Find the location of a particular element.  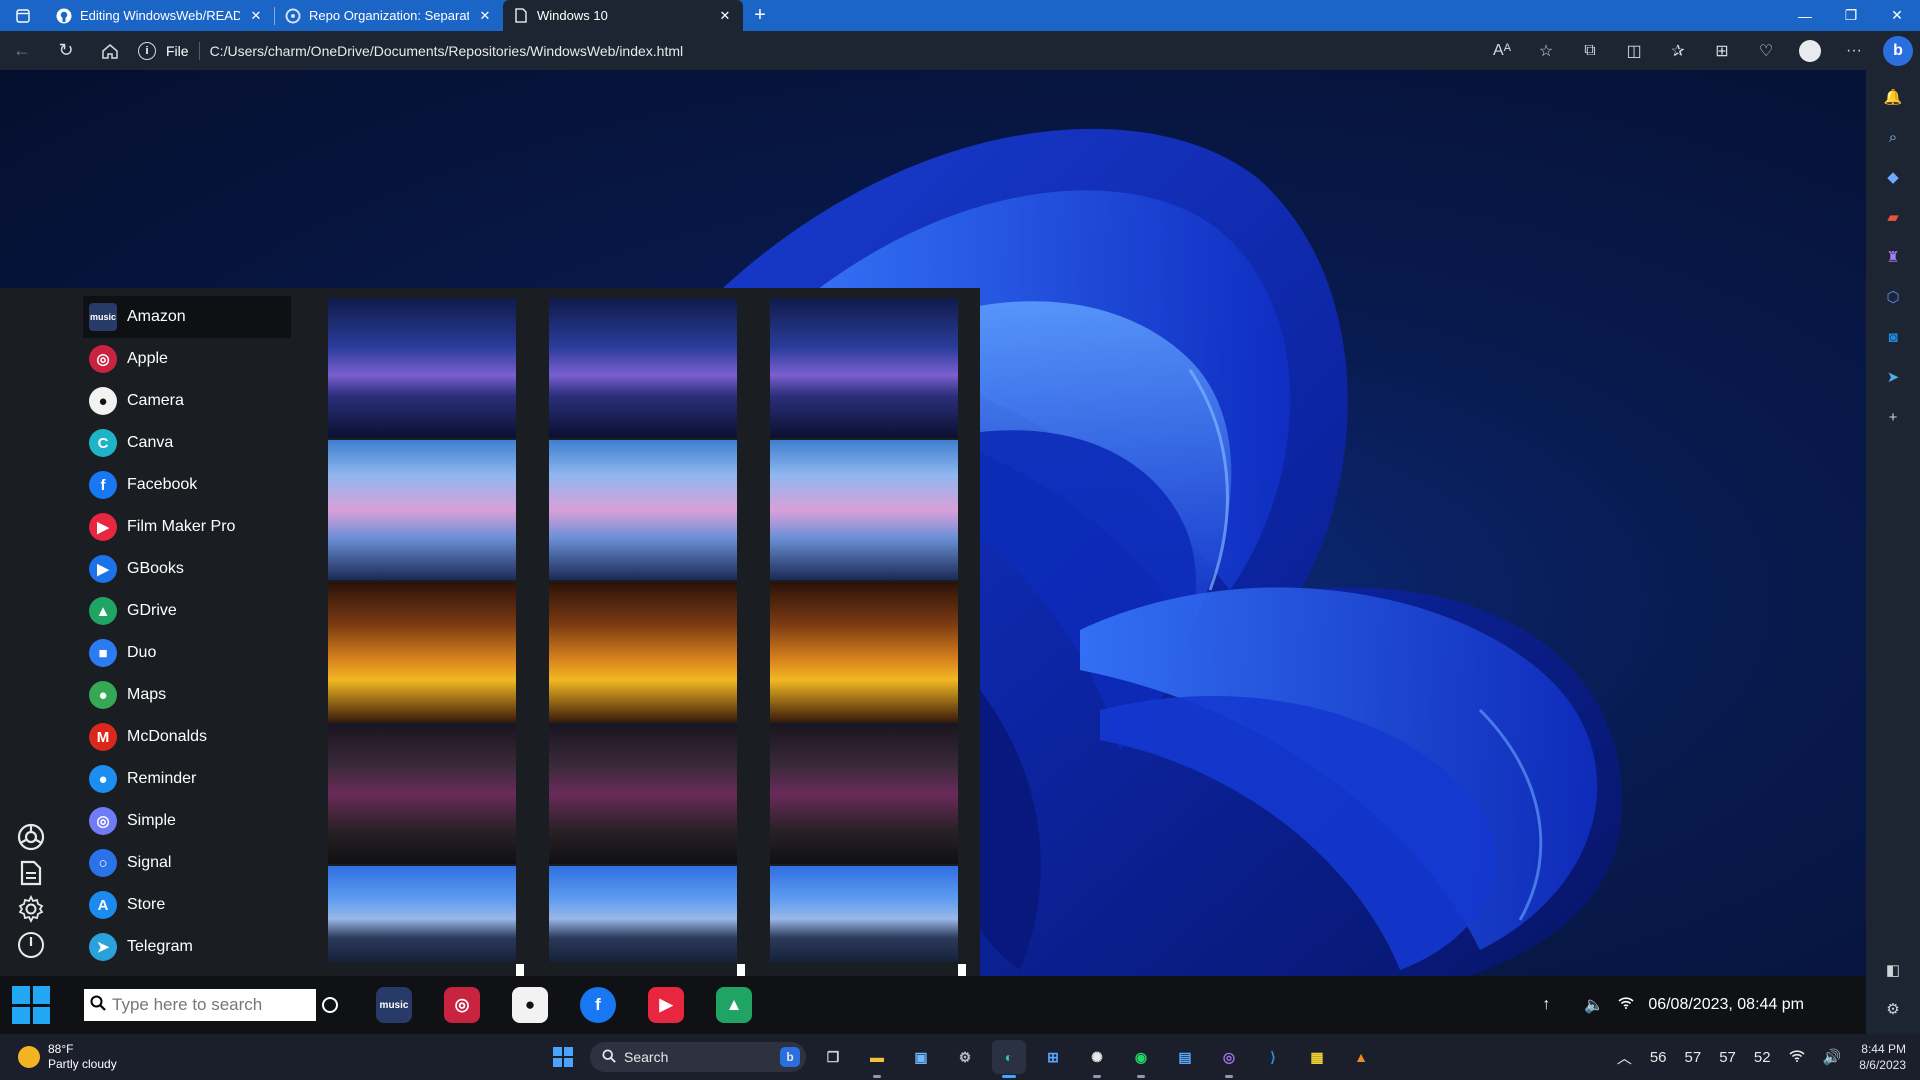

webstorm-icon: ▦ is located at coordinates (1317, 1057).